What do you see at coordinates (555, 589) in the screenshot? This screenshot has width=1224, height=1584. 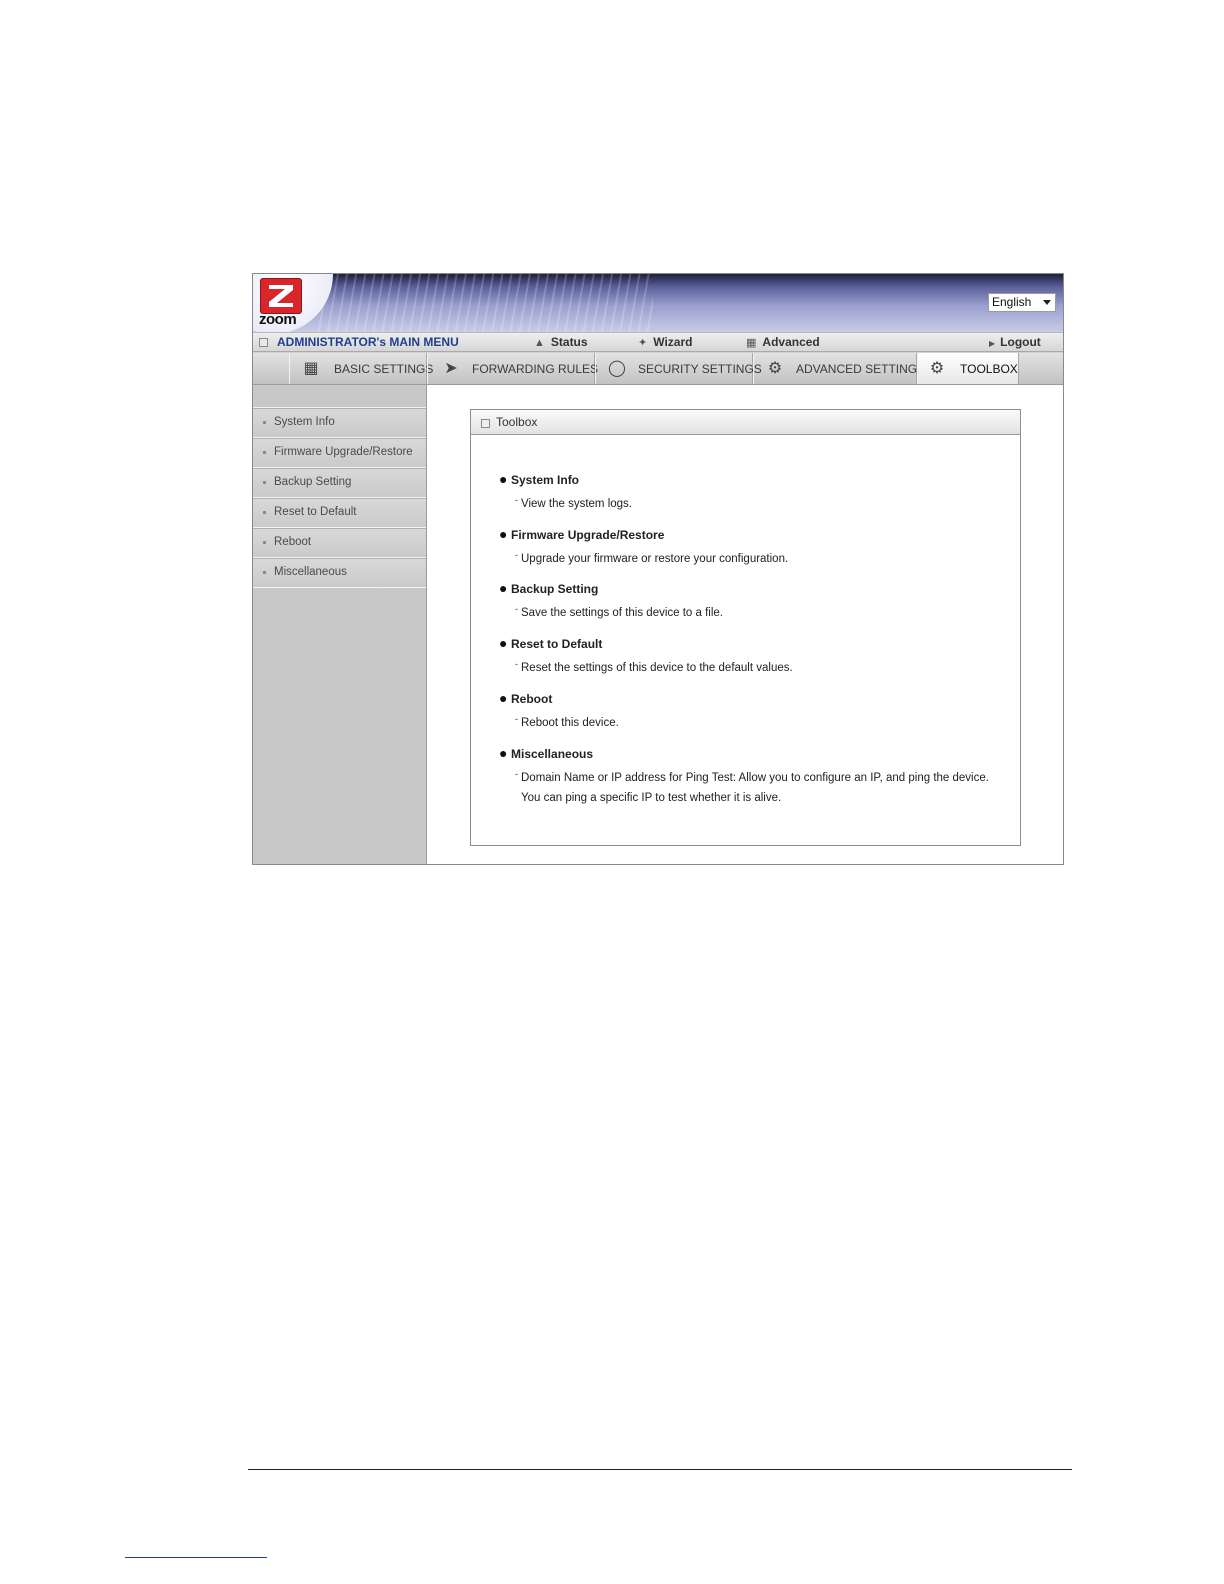 I see `entry-title: Backup Setting` at bounding box center [555, 589].